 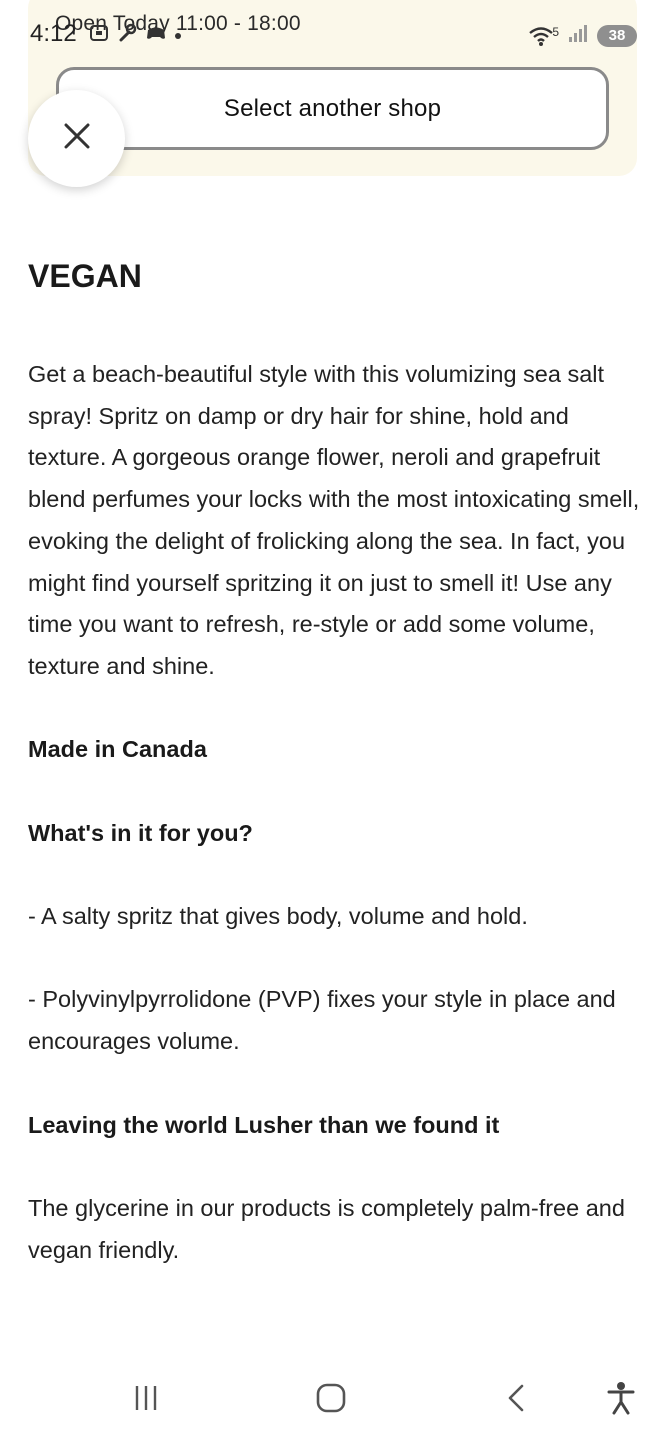 I want to click on signal-icon, so click(x=578, y=35).